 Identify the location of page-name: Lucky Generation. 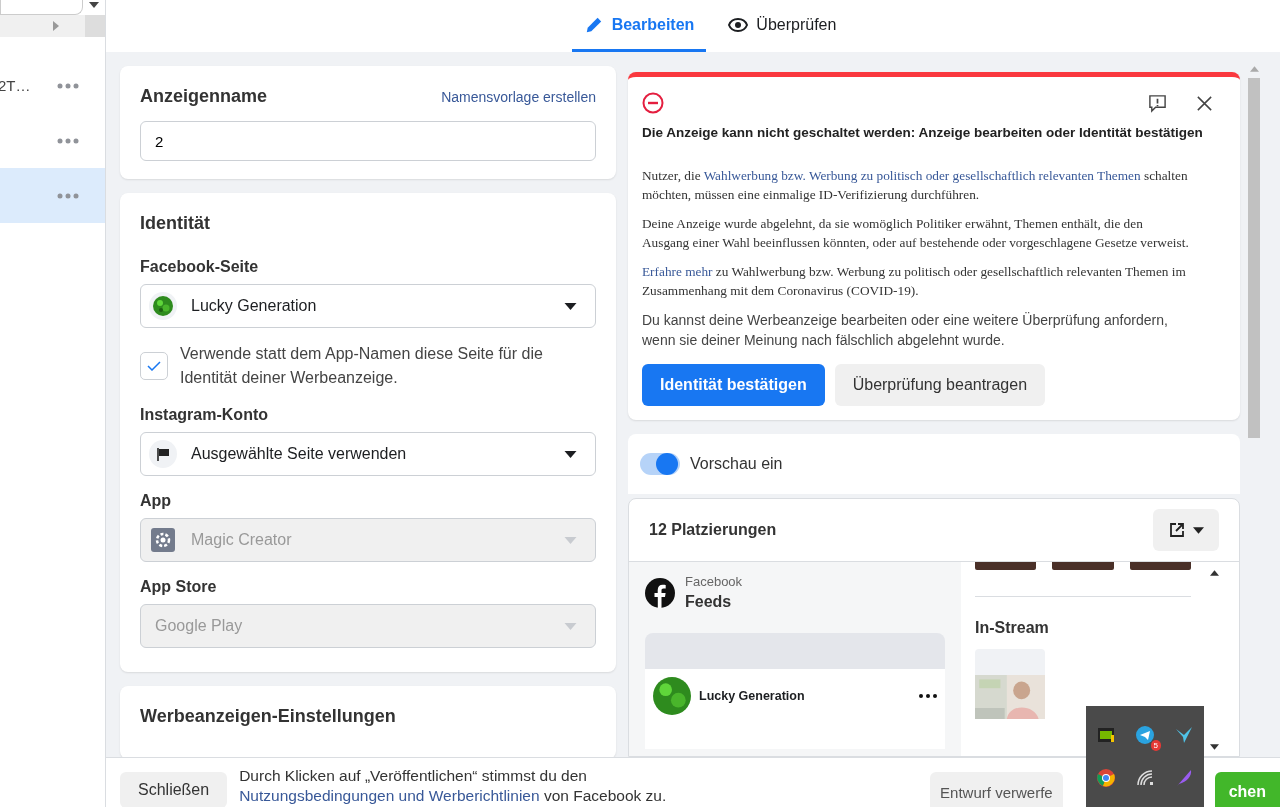
(752, 696).